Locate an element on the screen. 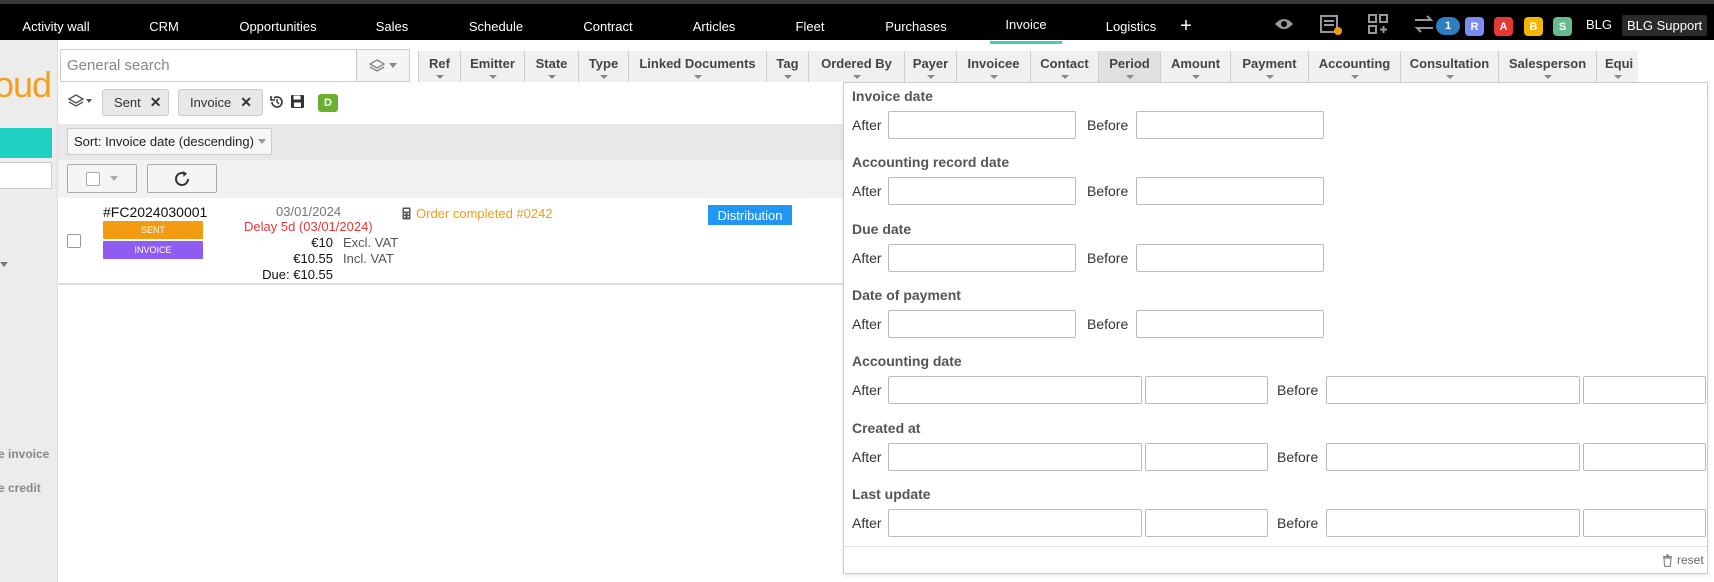  nav-articles: Articles is located at coordinates (714, 26).